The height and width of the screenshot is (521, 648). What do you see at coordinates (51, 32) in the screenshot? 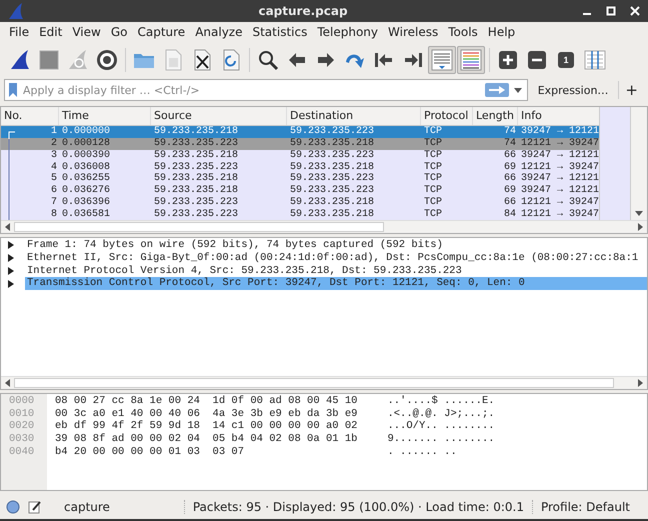
I see `menu-item: Edit` at bounding box center [51, 32].